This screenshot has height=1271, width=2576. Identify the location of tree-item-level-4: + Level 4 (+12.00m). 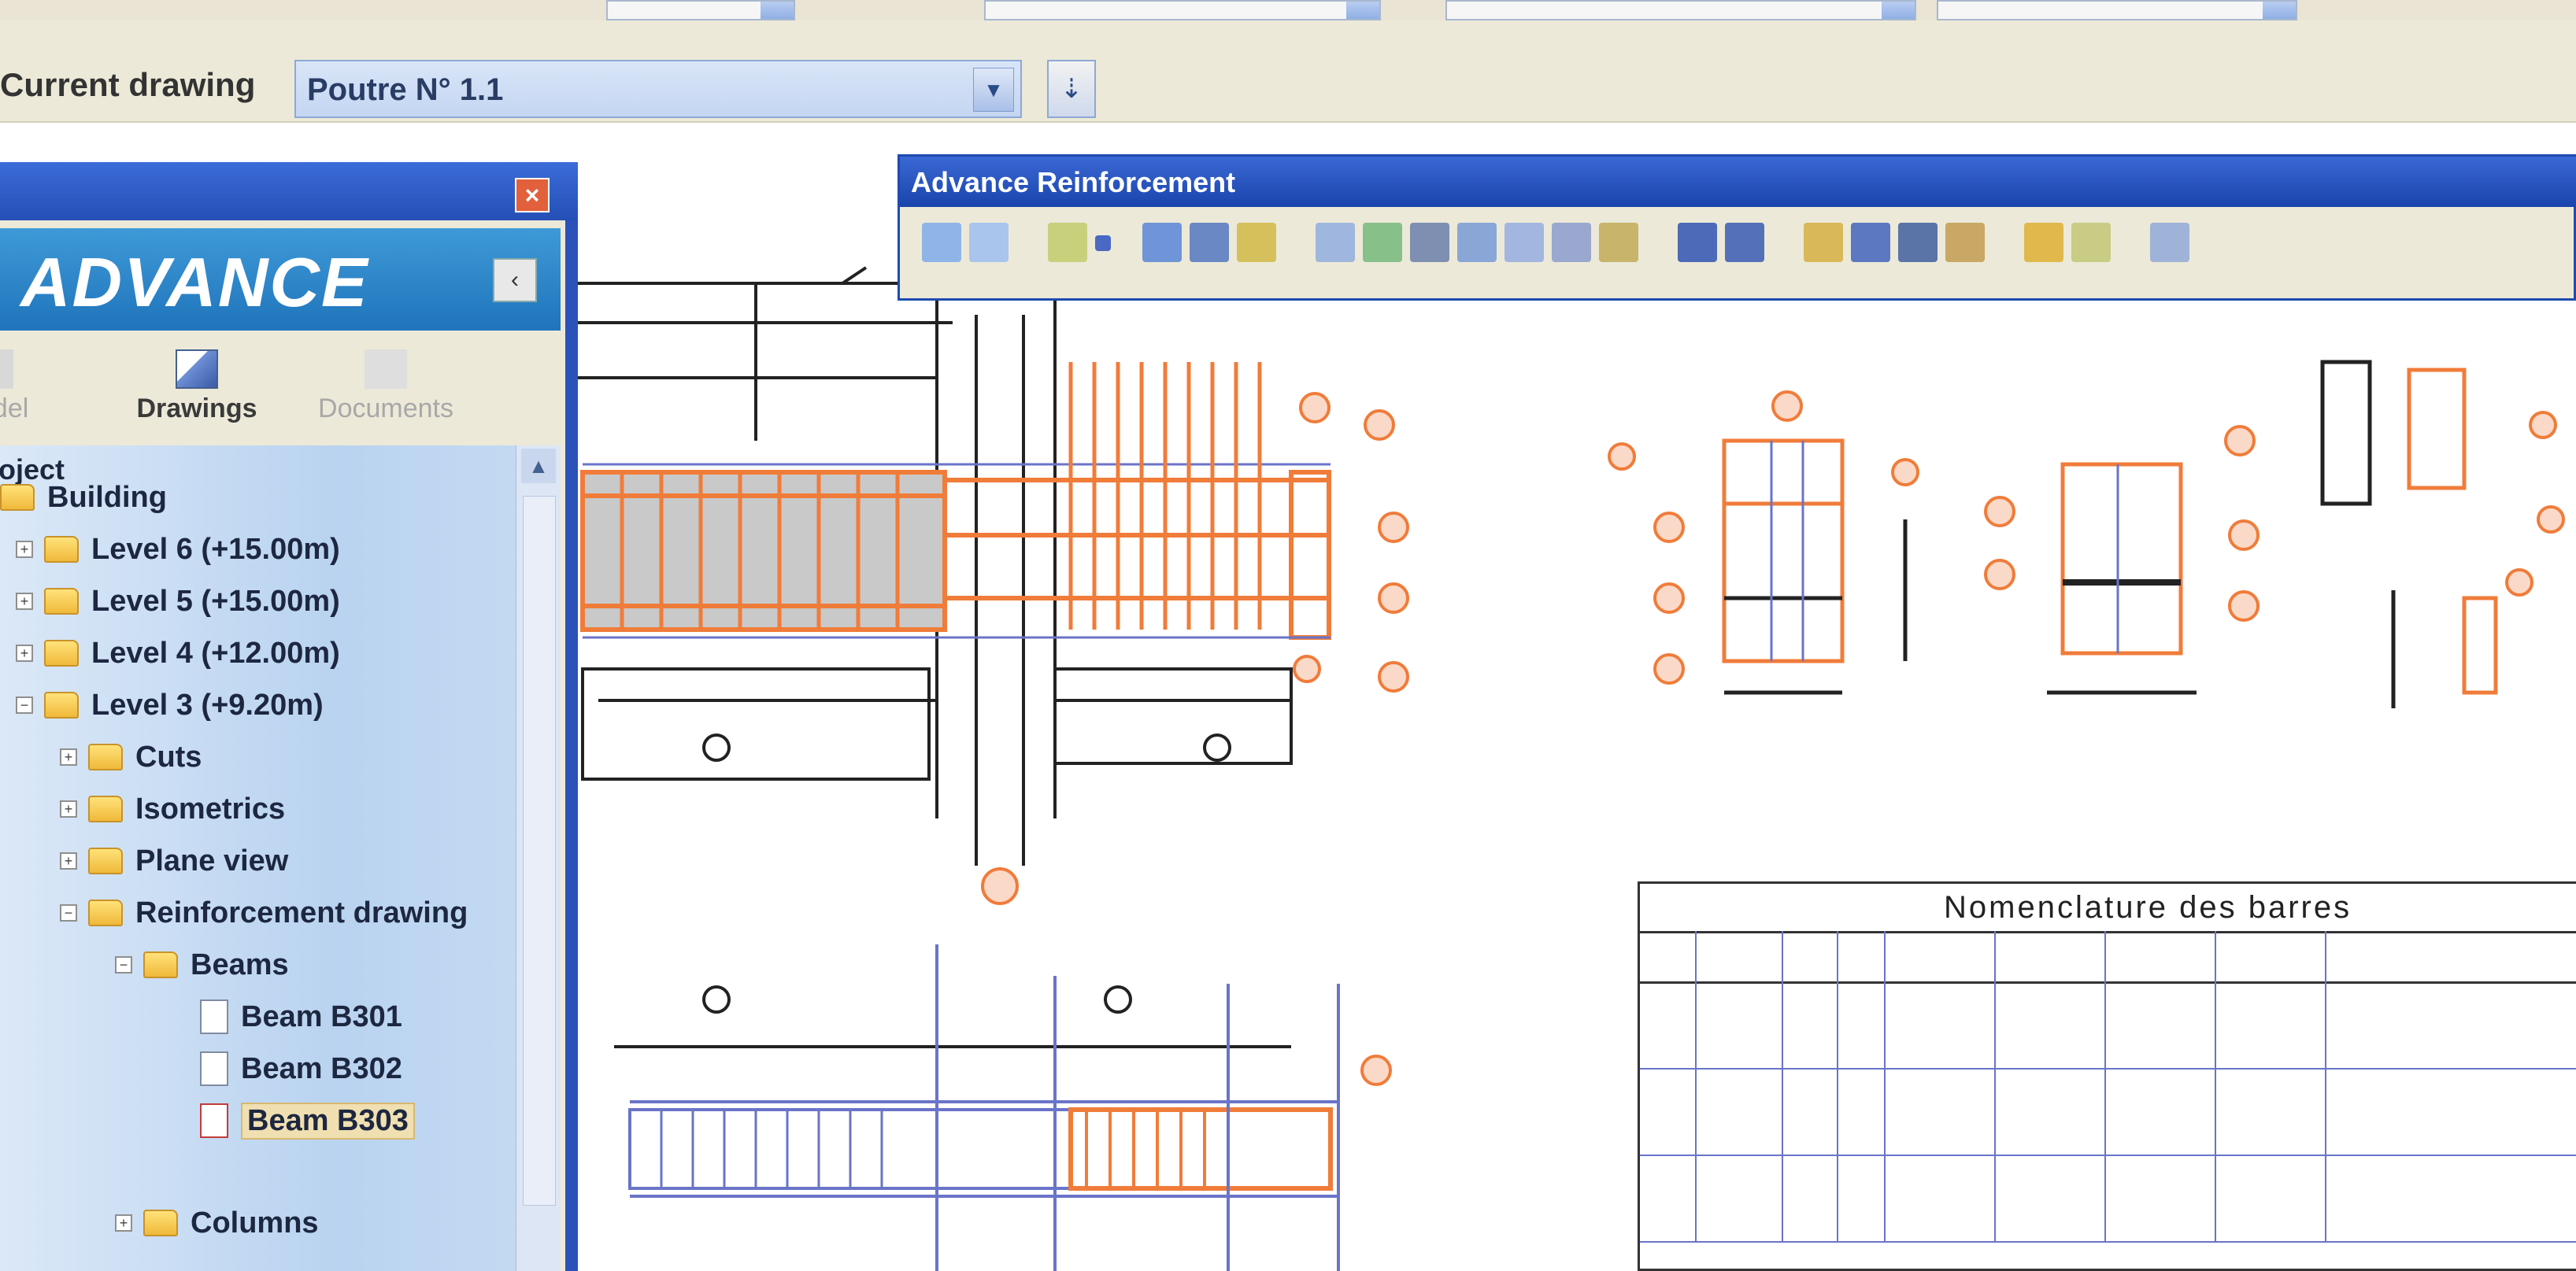
(178, 653).